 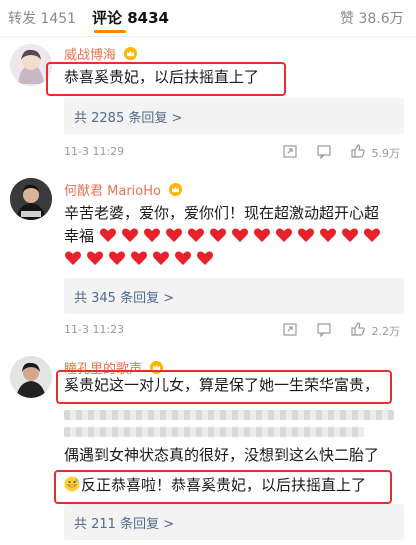 What do you see at coordinates (222, 213) in the screenshot?
I see `comment-text-line: 辛苦老婆，爱你，爱你们！现在超激动超开心超` at bounding box center [222, 213].